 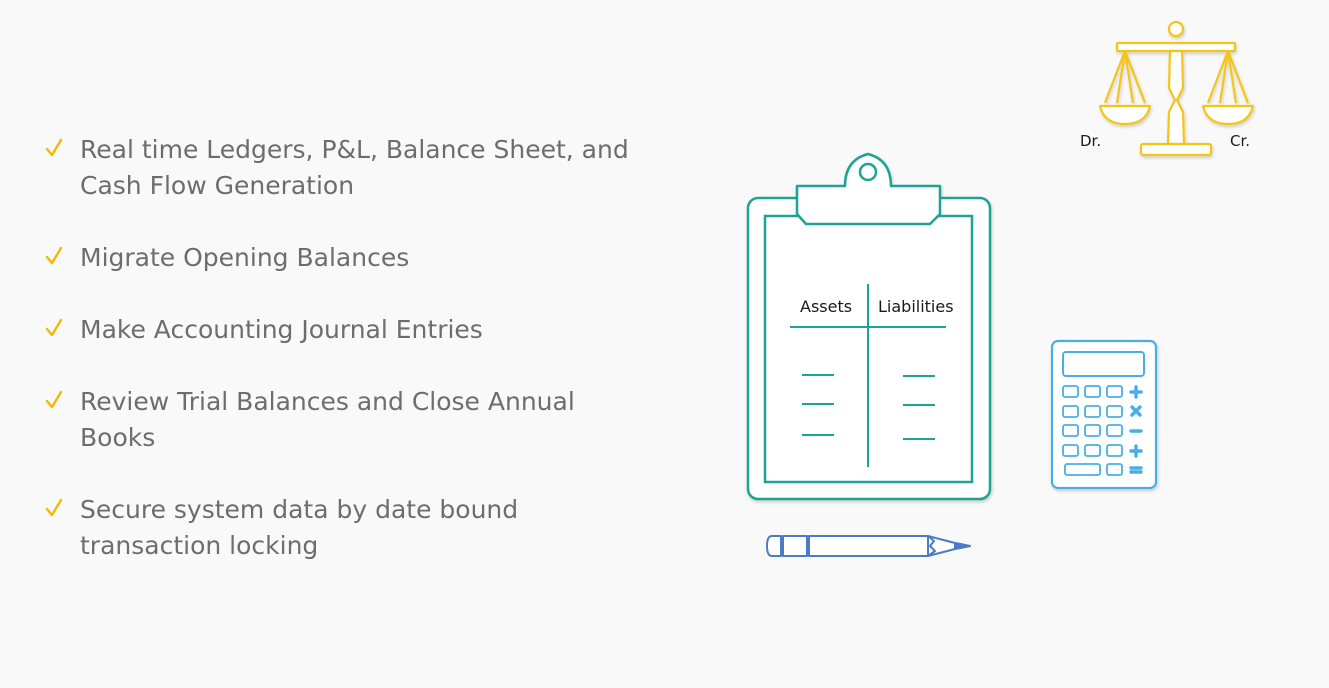 What do you see at coordinates (1090, 141) in the screenshot?
I see `debit-label: Dr.` at bounding box center [1090, 141].